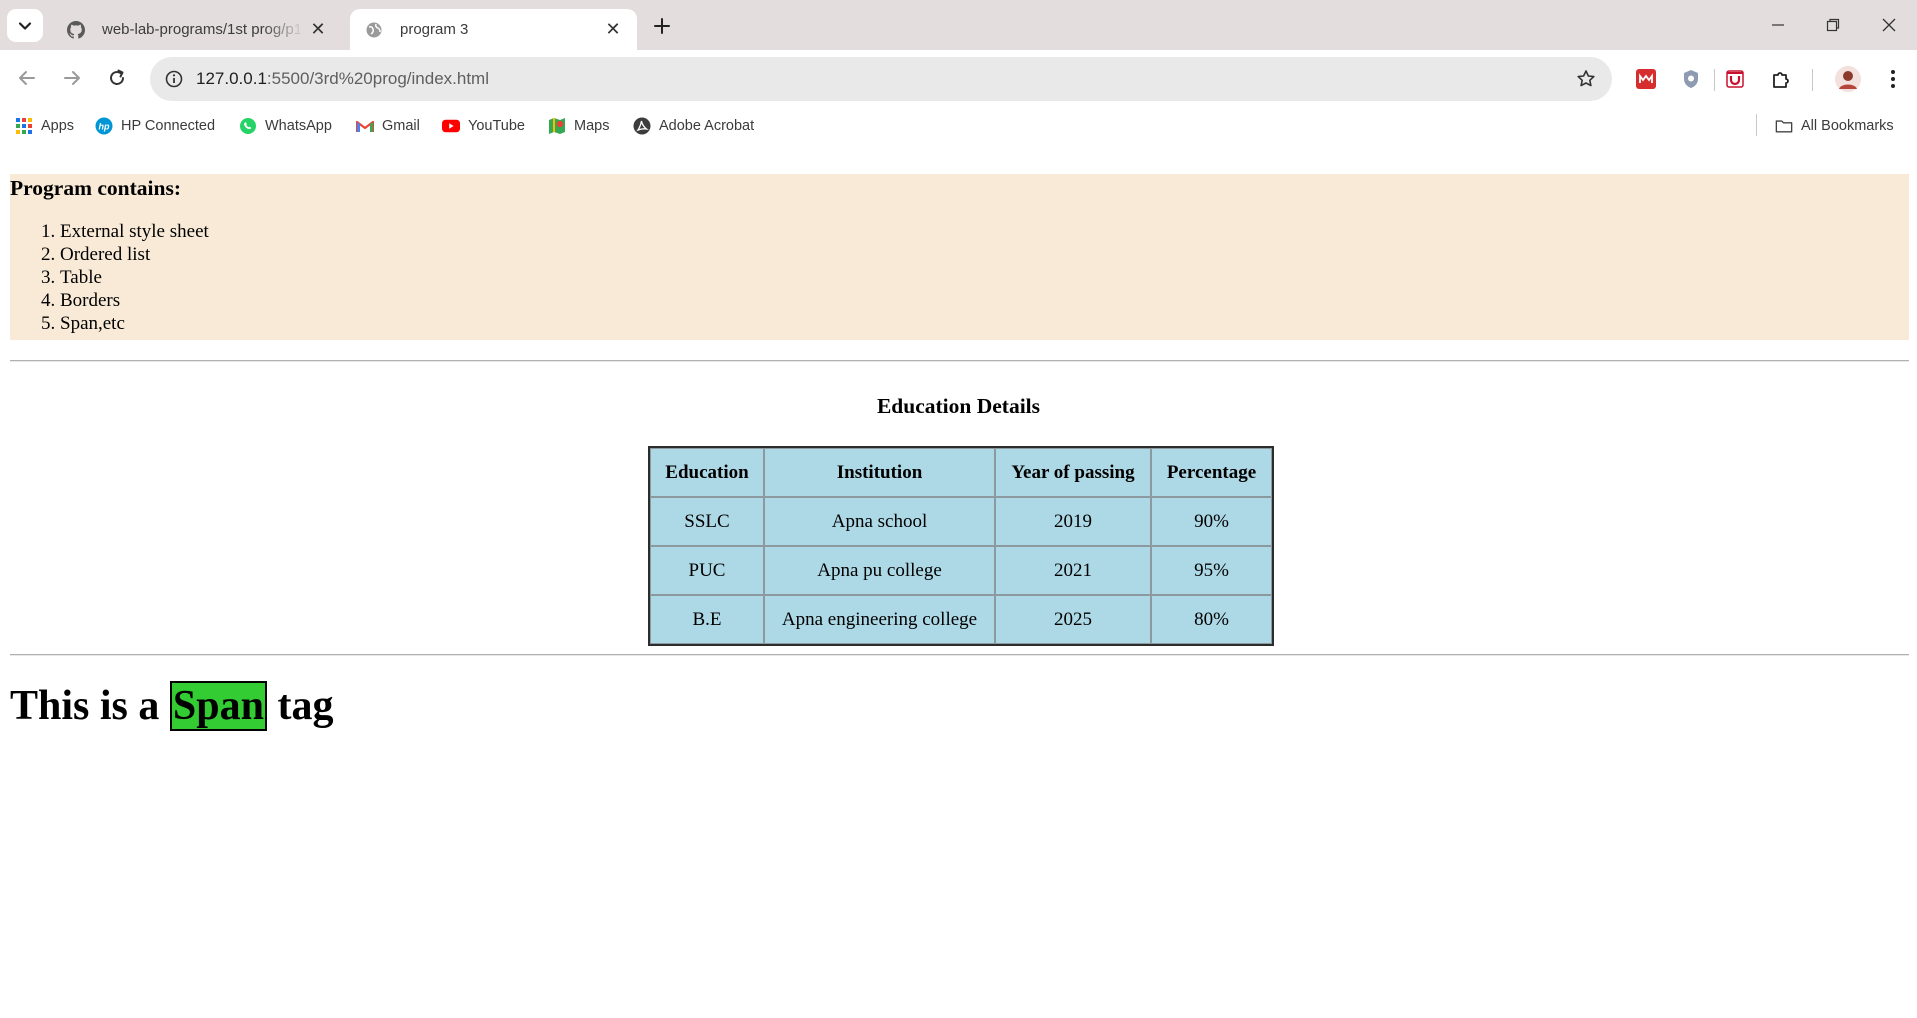  Describe the element at coordinates (958, 406) in the screenshot. I see `education-title: Education Details` at that location.